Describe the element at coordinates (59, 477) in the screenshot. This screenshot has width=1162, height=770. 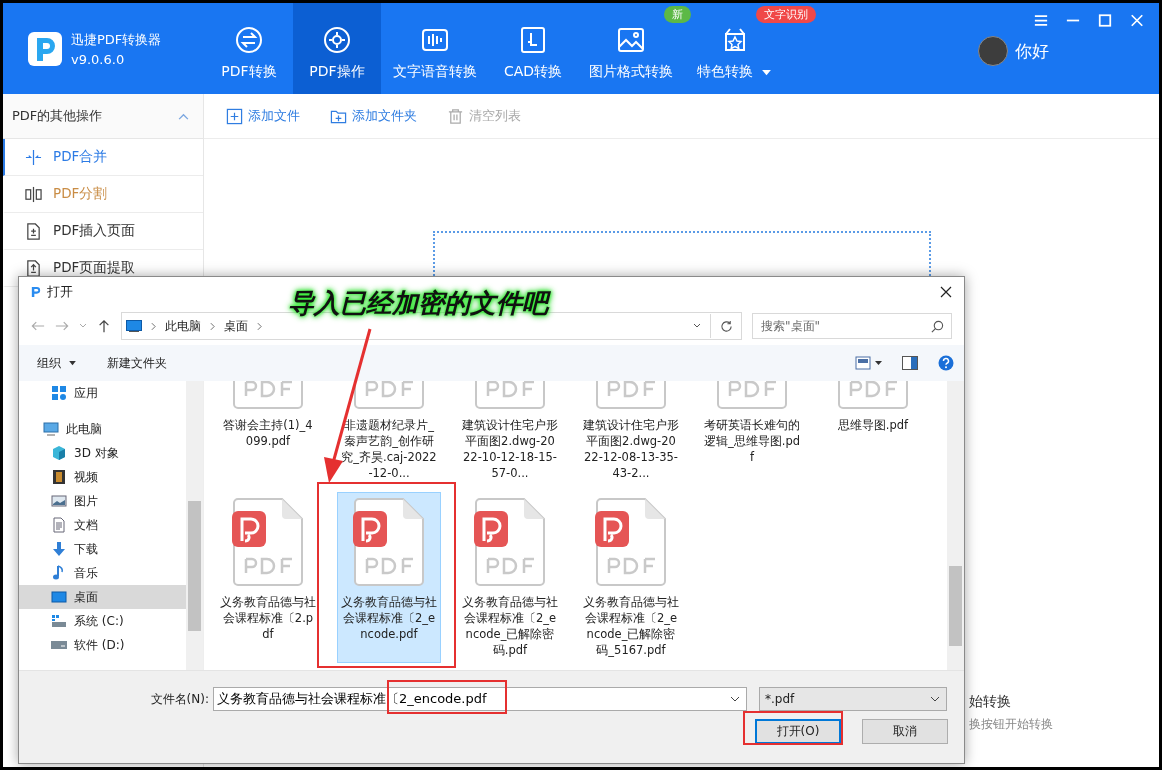
I see `film-icon` at that location.